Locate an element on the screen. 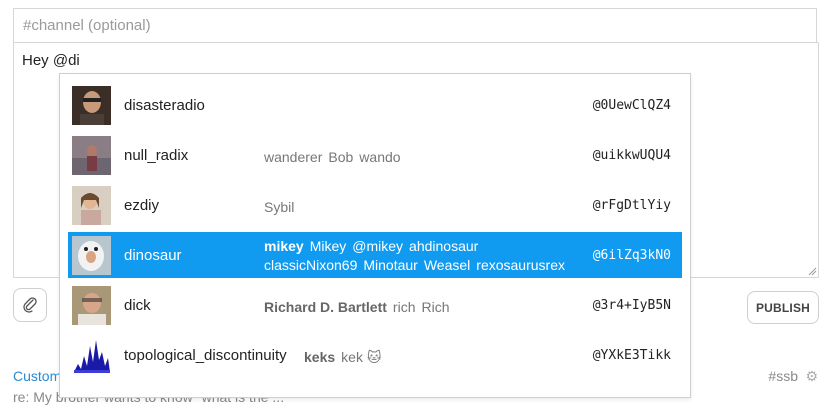  suggestion-username: dinosaur is located at coordinates (153, 255).